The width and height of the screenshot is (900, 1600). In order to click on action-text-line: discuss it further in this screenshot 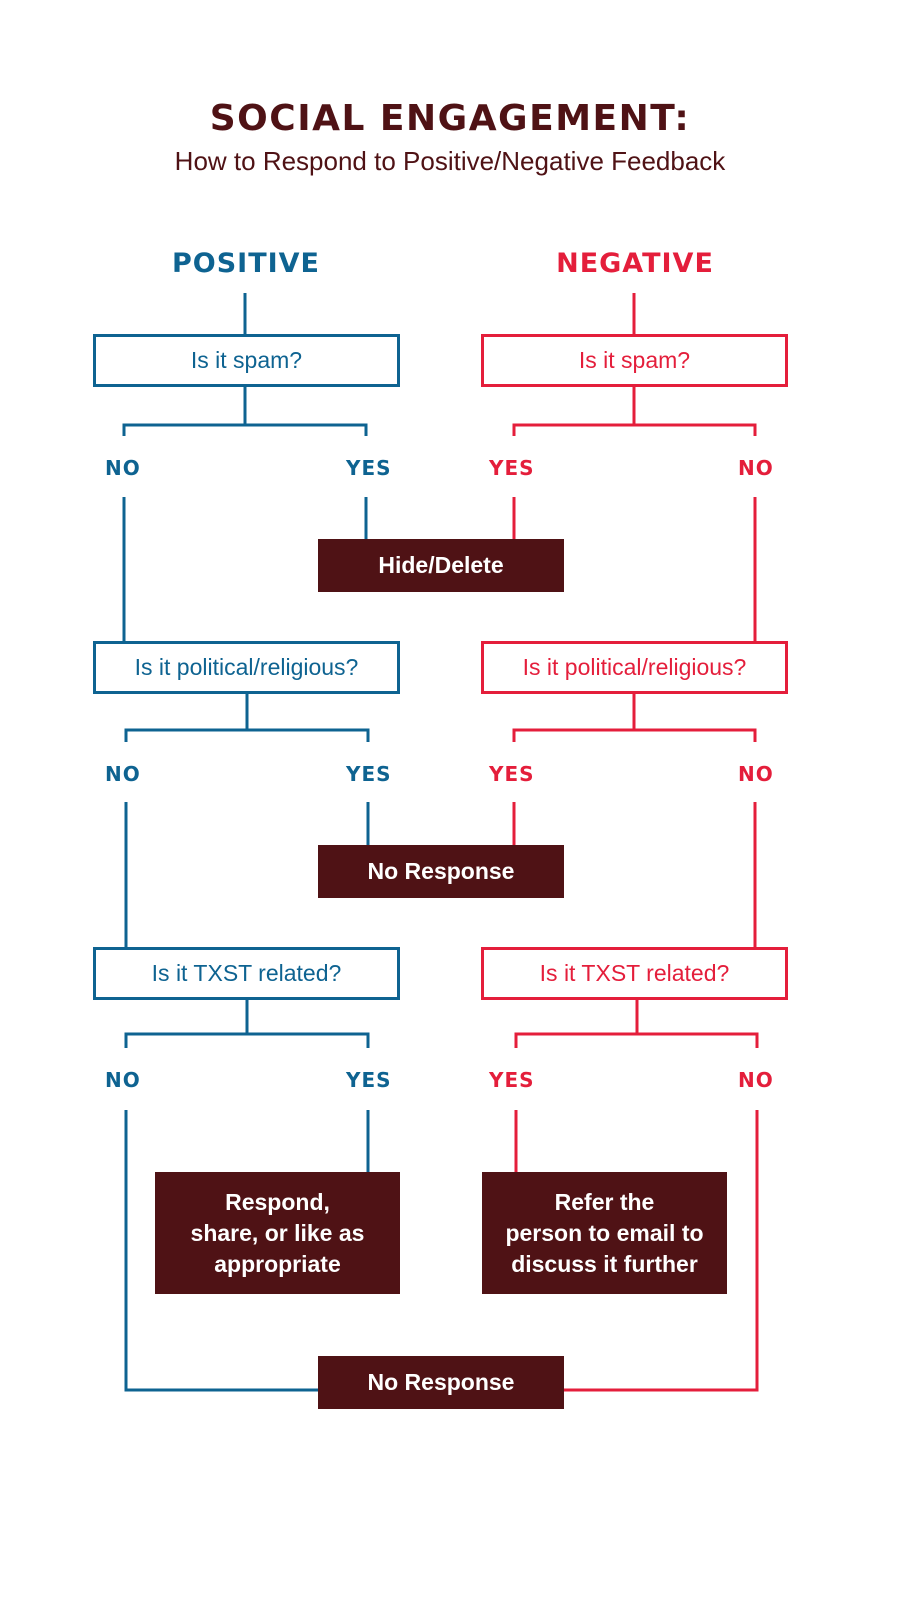, I will do `click(604, 1263)`.